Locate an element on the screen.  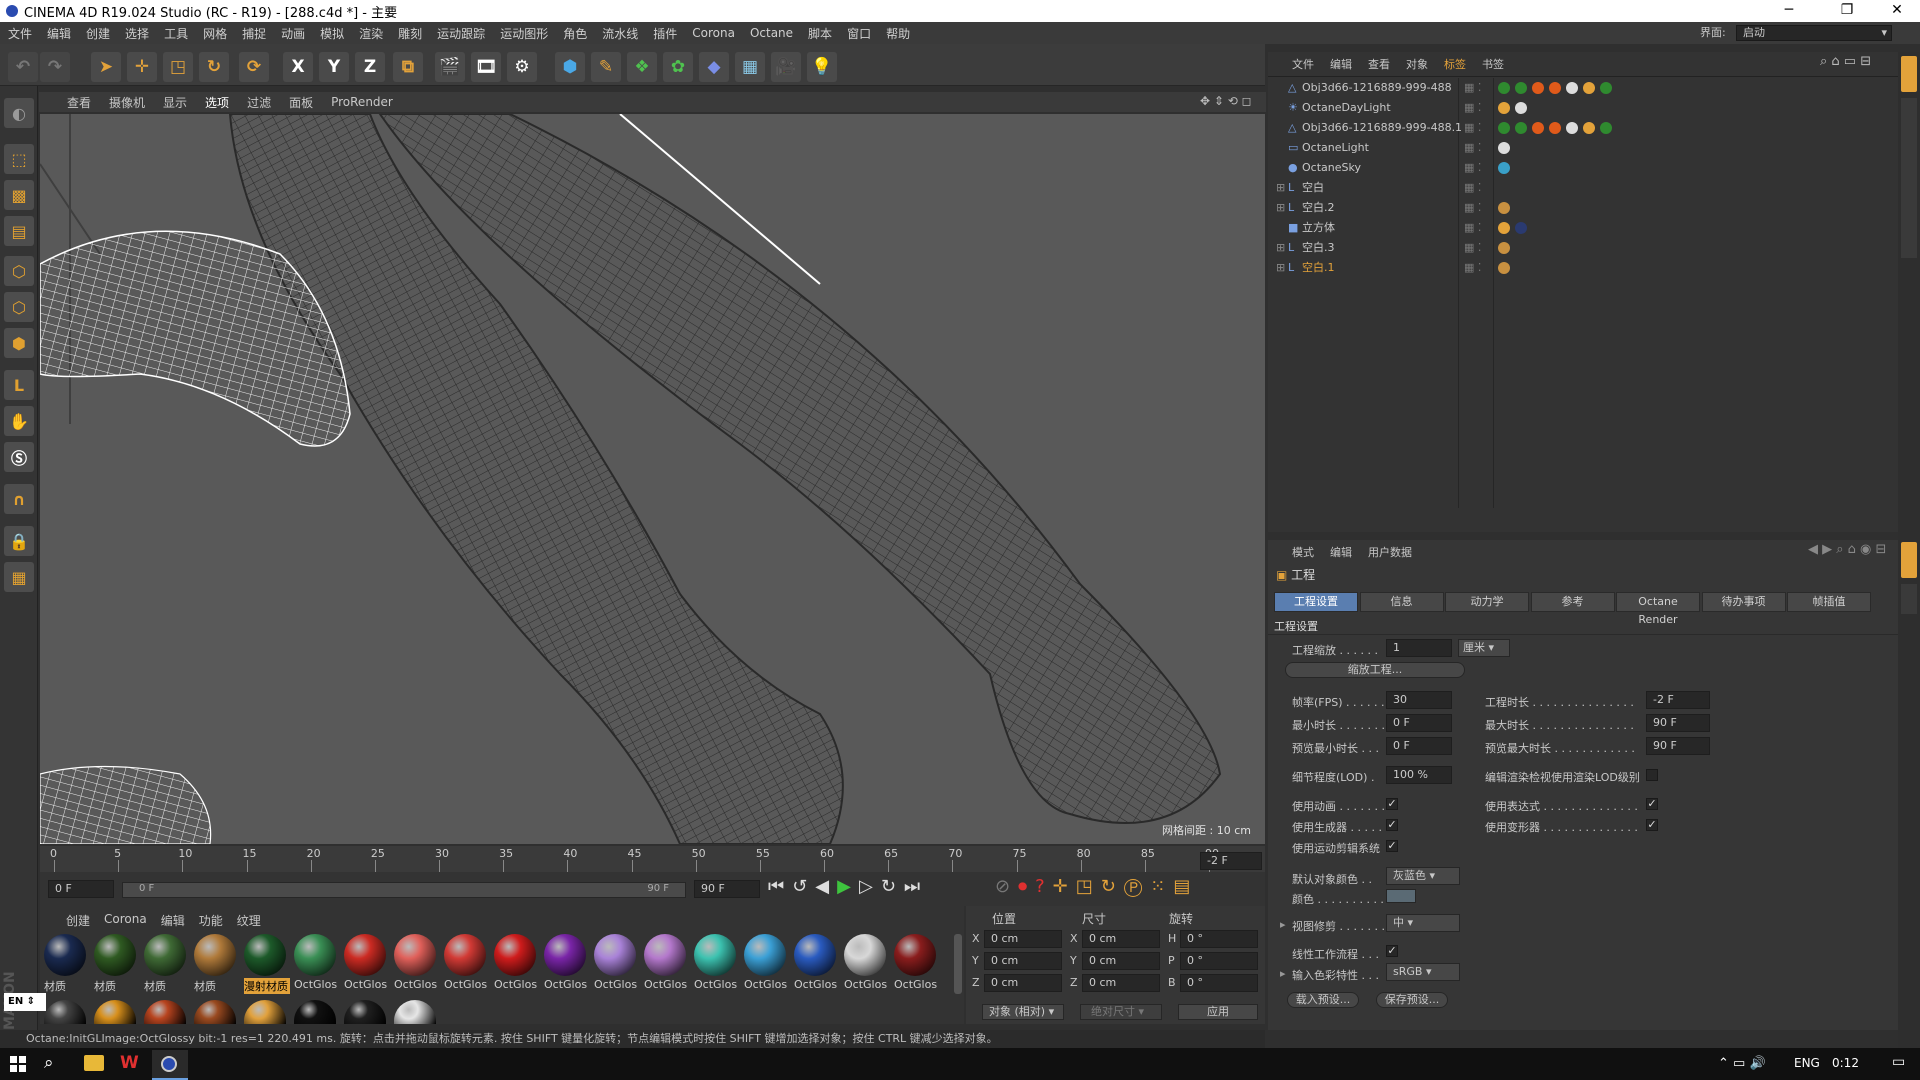
linear-workflow-checkbox: ✓ is located at coordinates (1392, 951).